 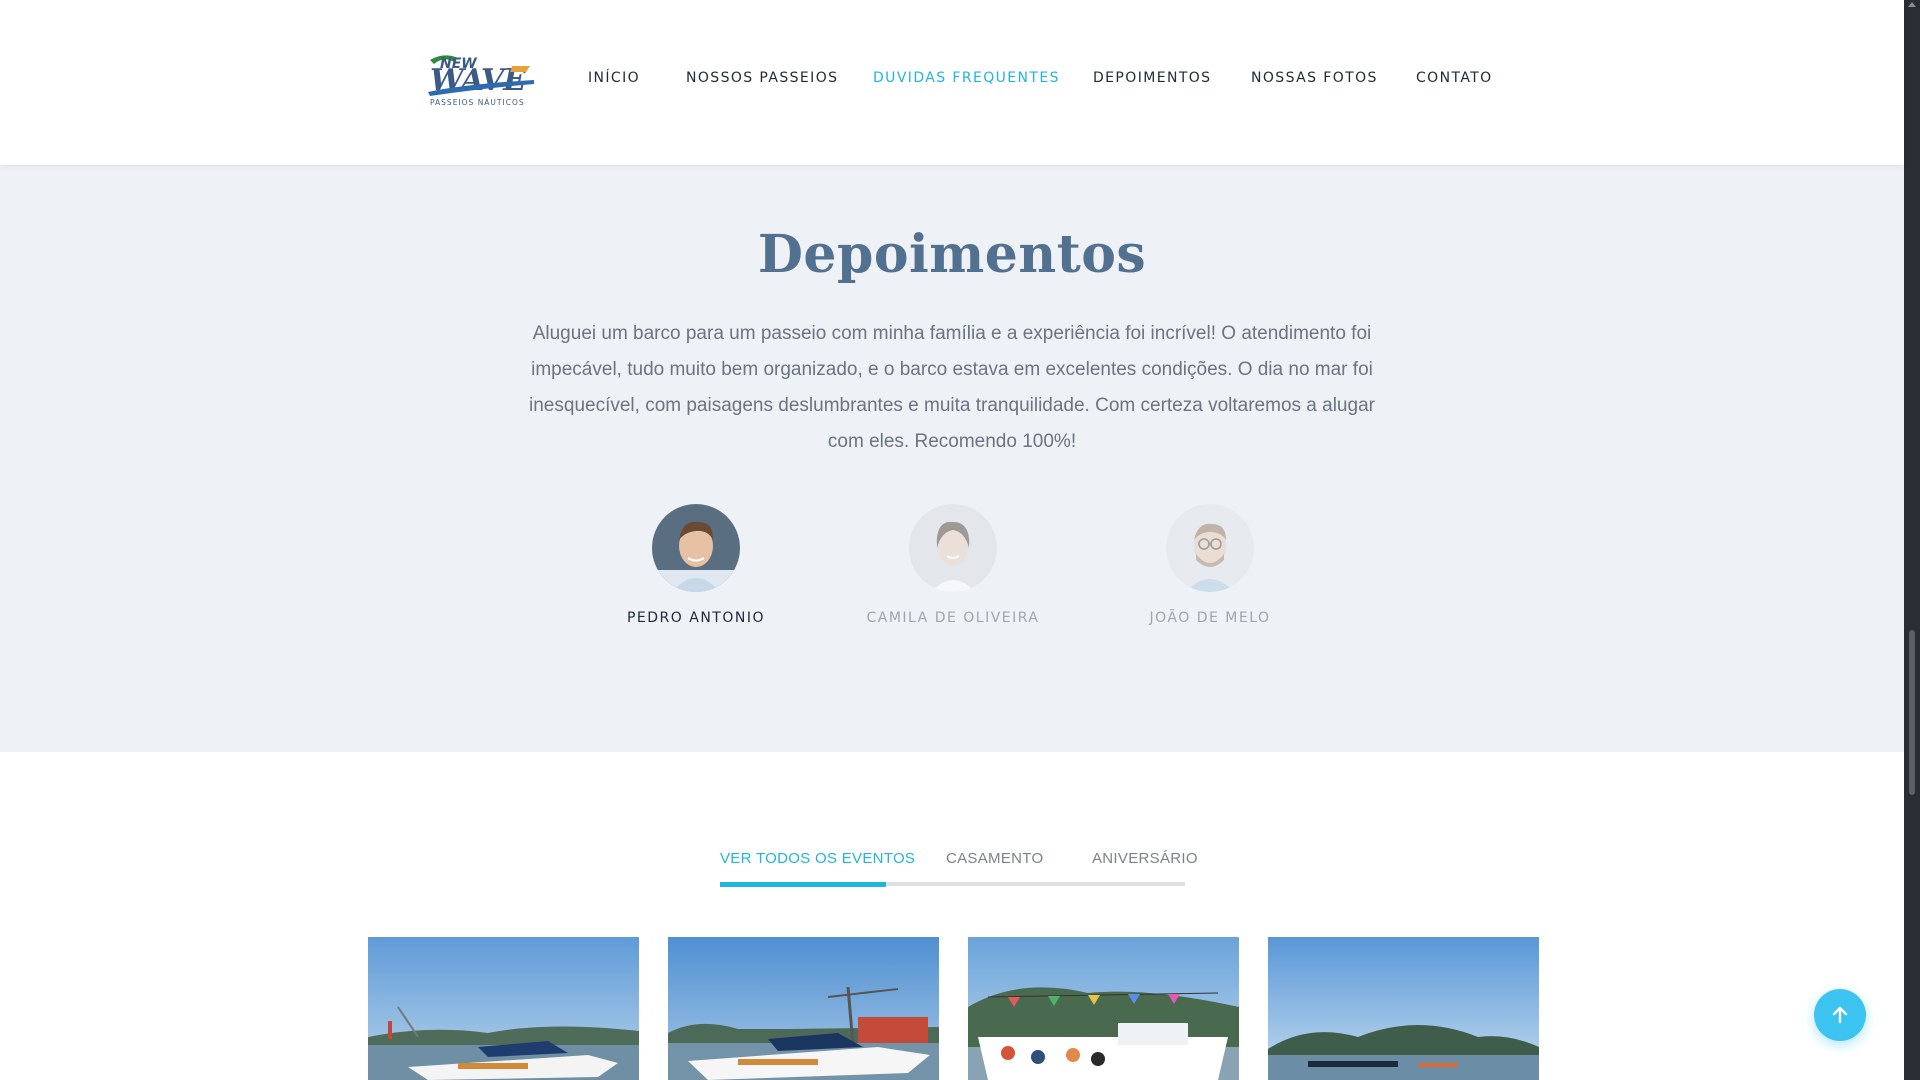 What do you see at coordinates (614, 78) in the screenshot?
I see `nav-inicio: INÍCIO` at bounding box center [614, 78].